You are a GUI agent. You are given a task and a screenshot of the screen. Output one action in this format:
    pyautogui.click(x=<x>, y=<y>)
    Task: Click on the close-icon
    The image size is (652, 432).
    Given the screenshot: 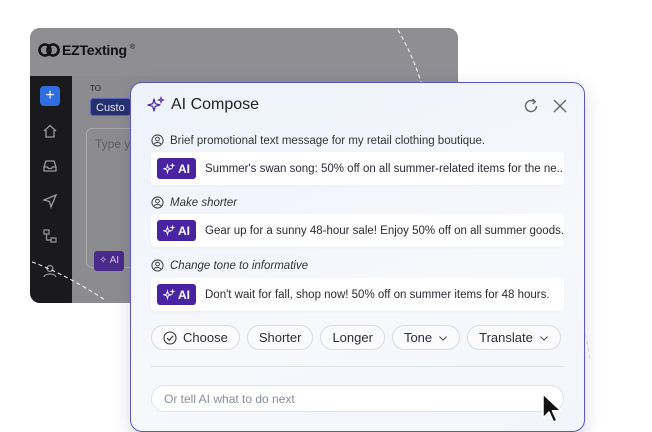 What is the action you would take?
    pyautogui.click(x=560, y=106)
    